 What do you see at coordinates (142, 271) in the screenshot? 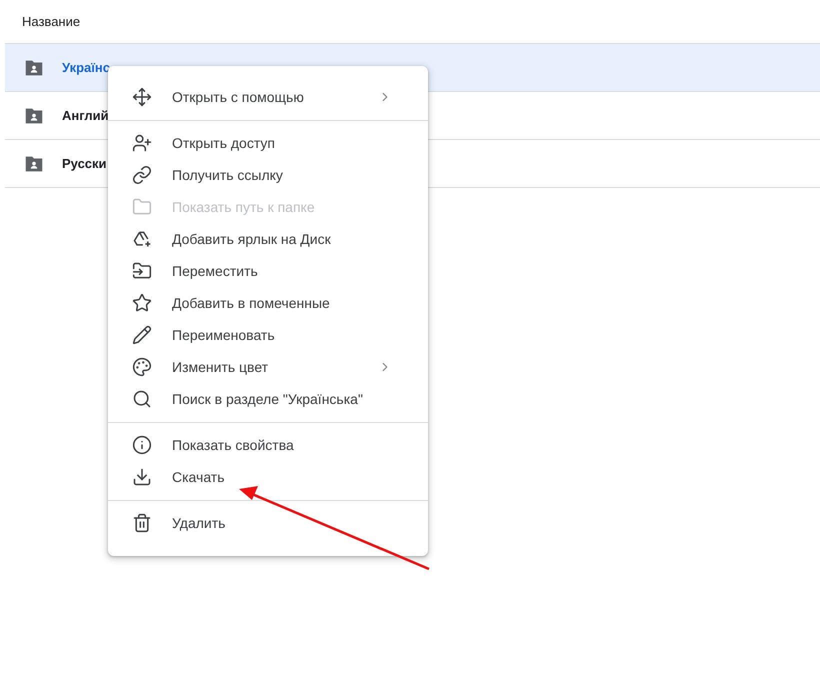
I see `folder-move-icon` at bounding box center [142, 271].